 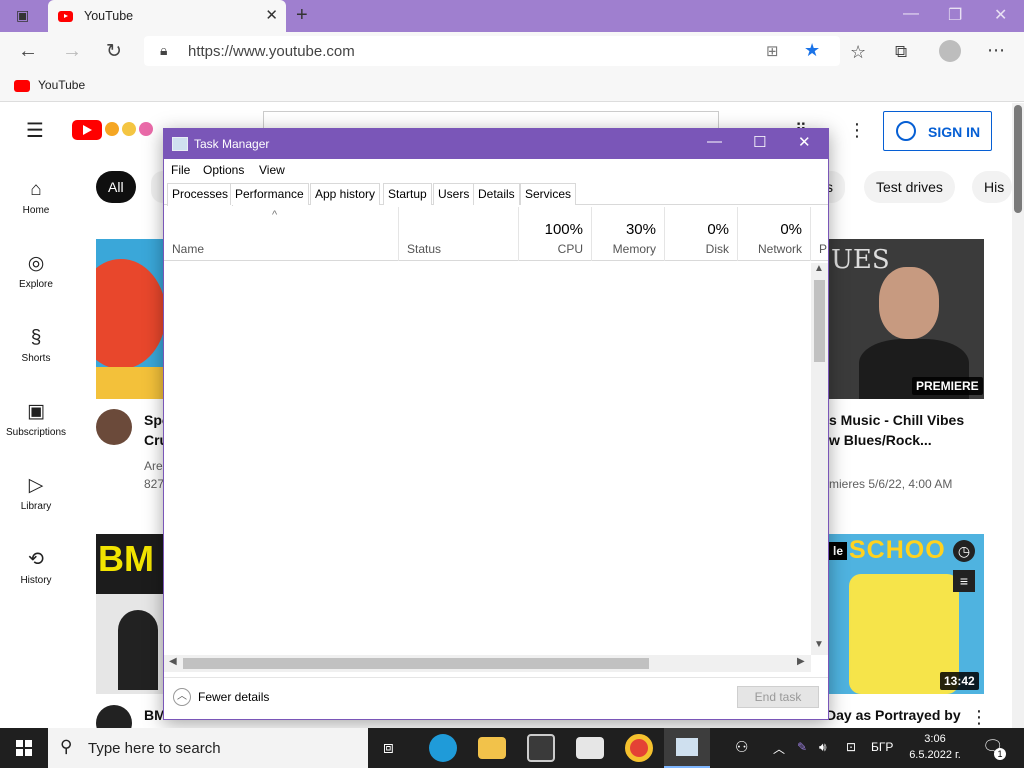 I want to click on sign-in-button: SIGN IN, so click(x=937, y=131).